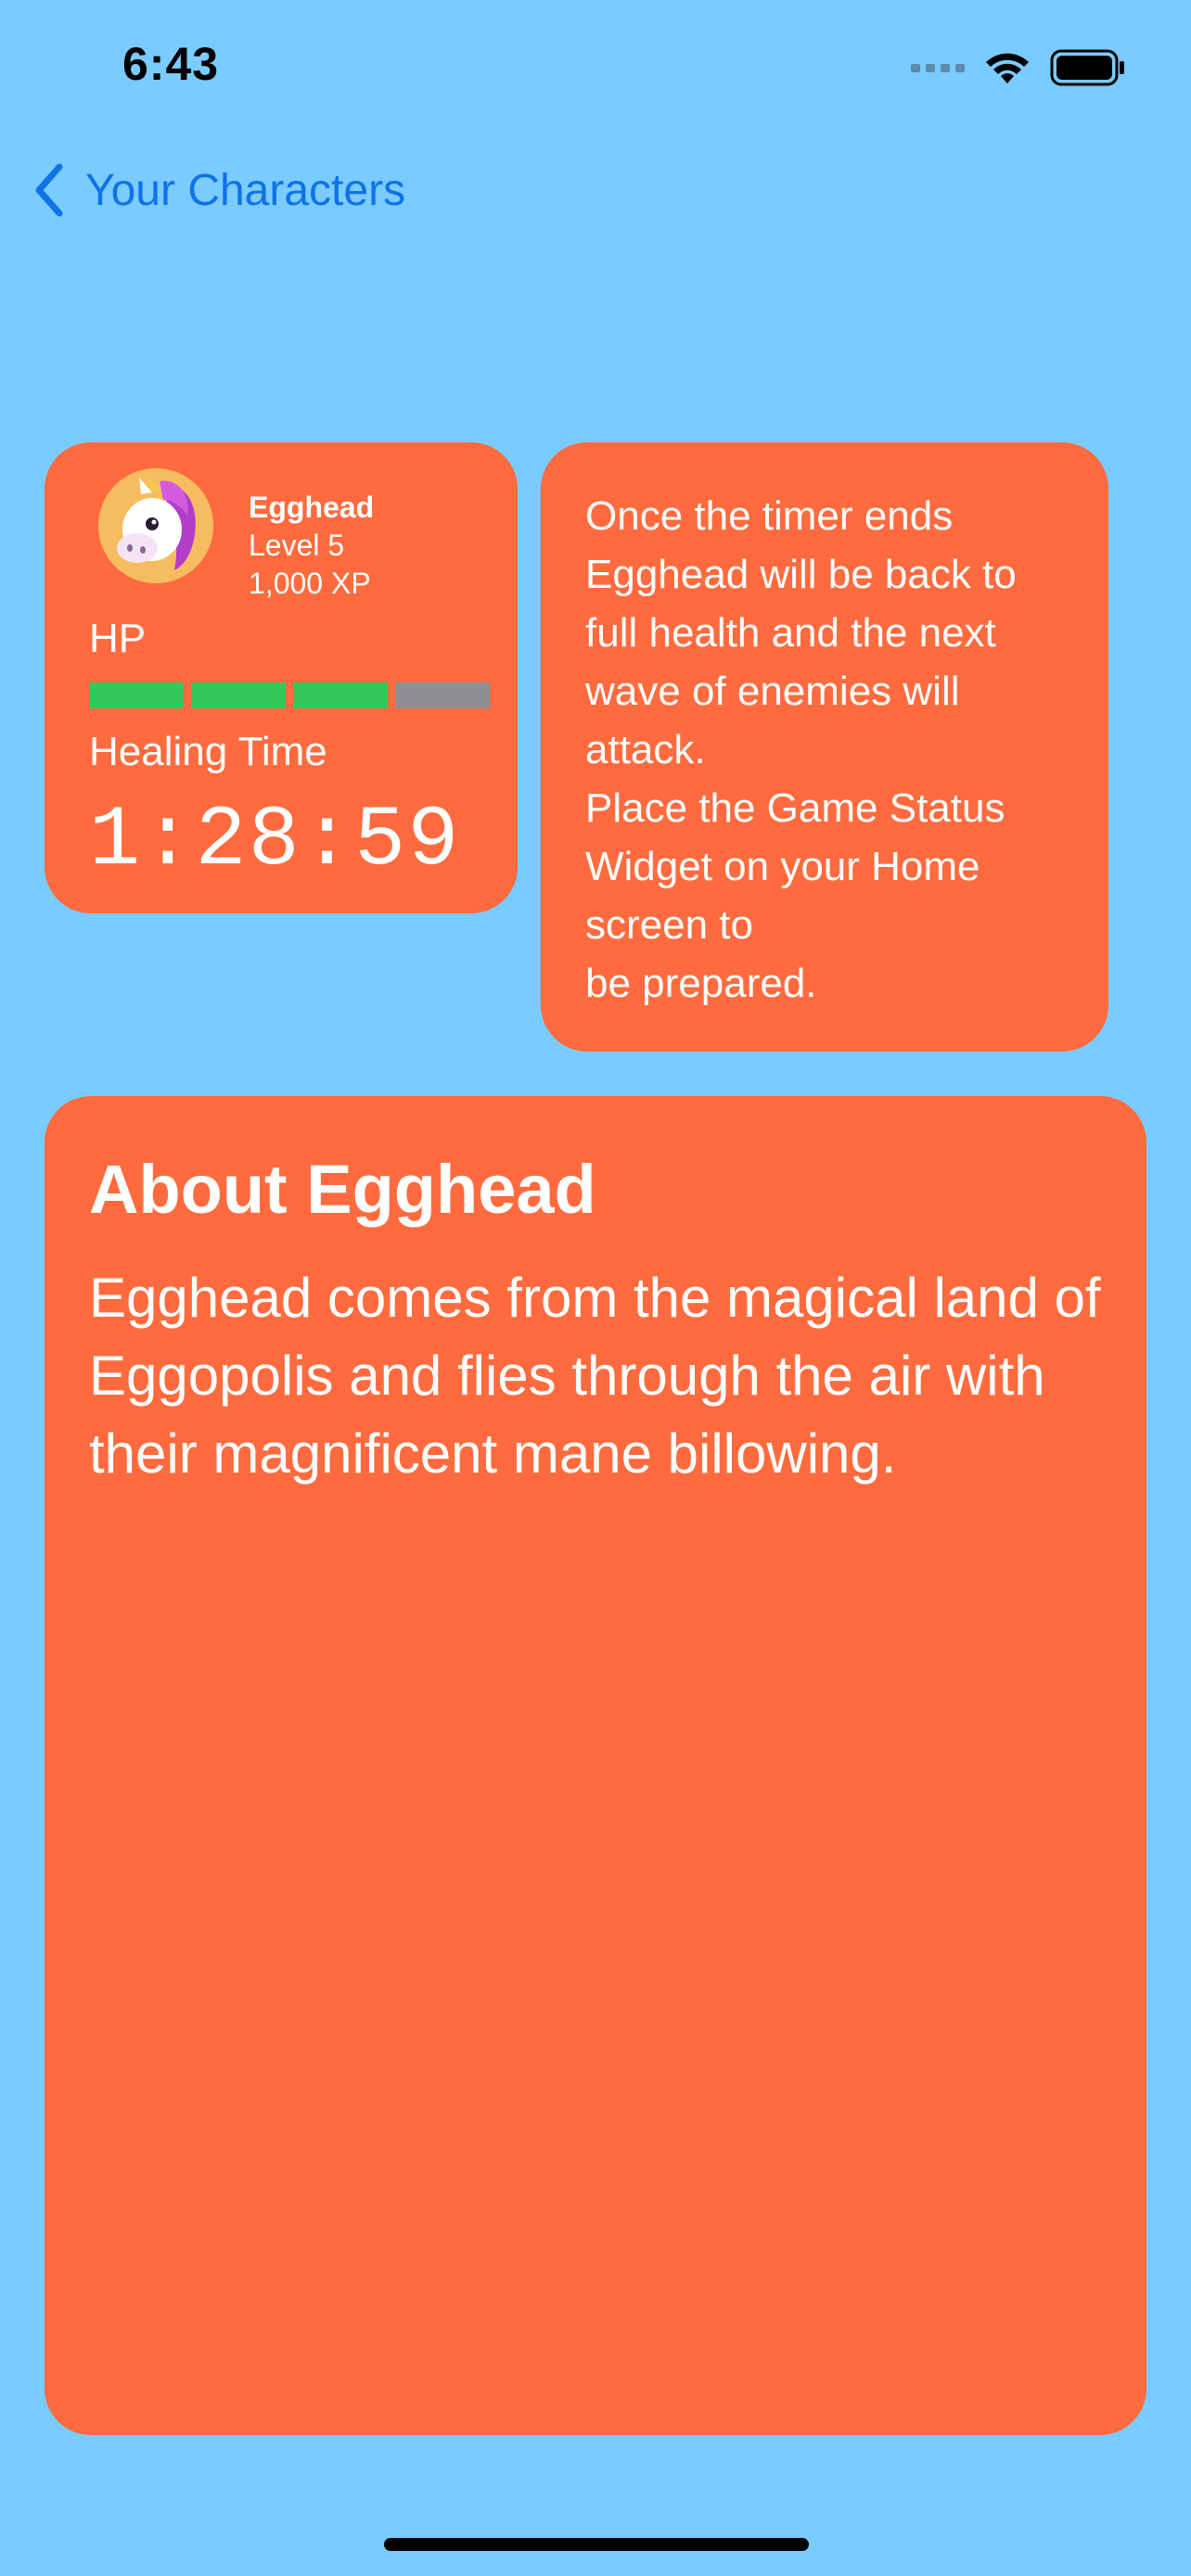 The image size is (1191, 2576). Describe the element at coordinates (1087, 67) in the screenshot. I see `battery-icon` at that location.